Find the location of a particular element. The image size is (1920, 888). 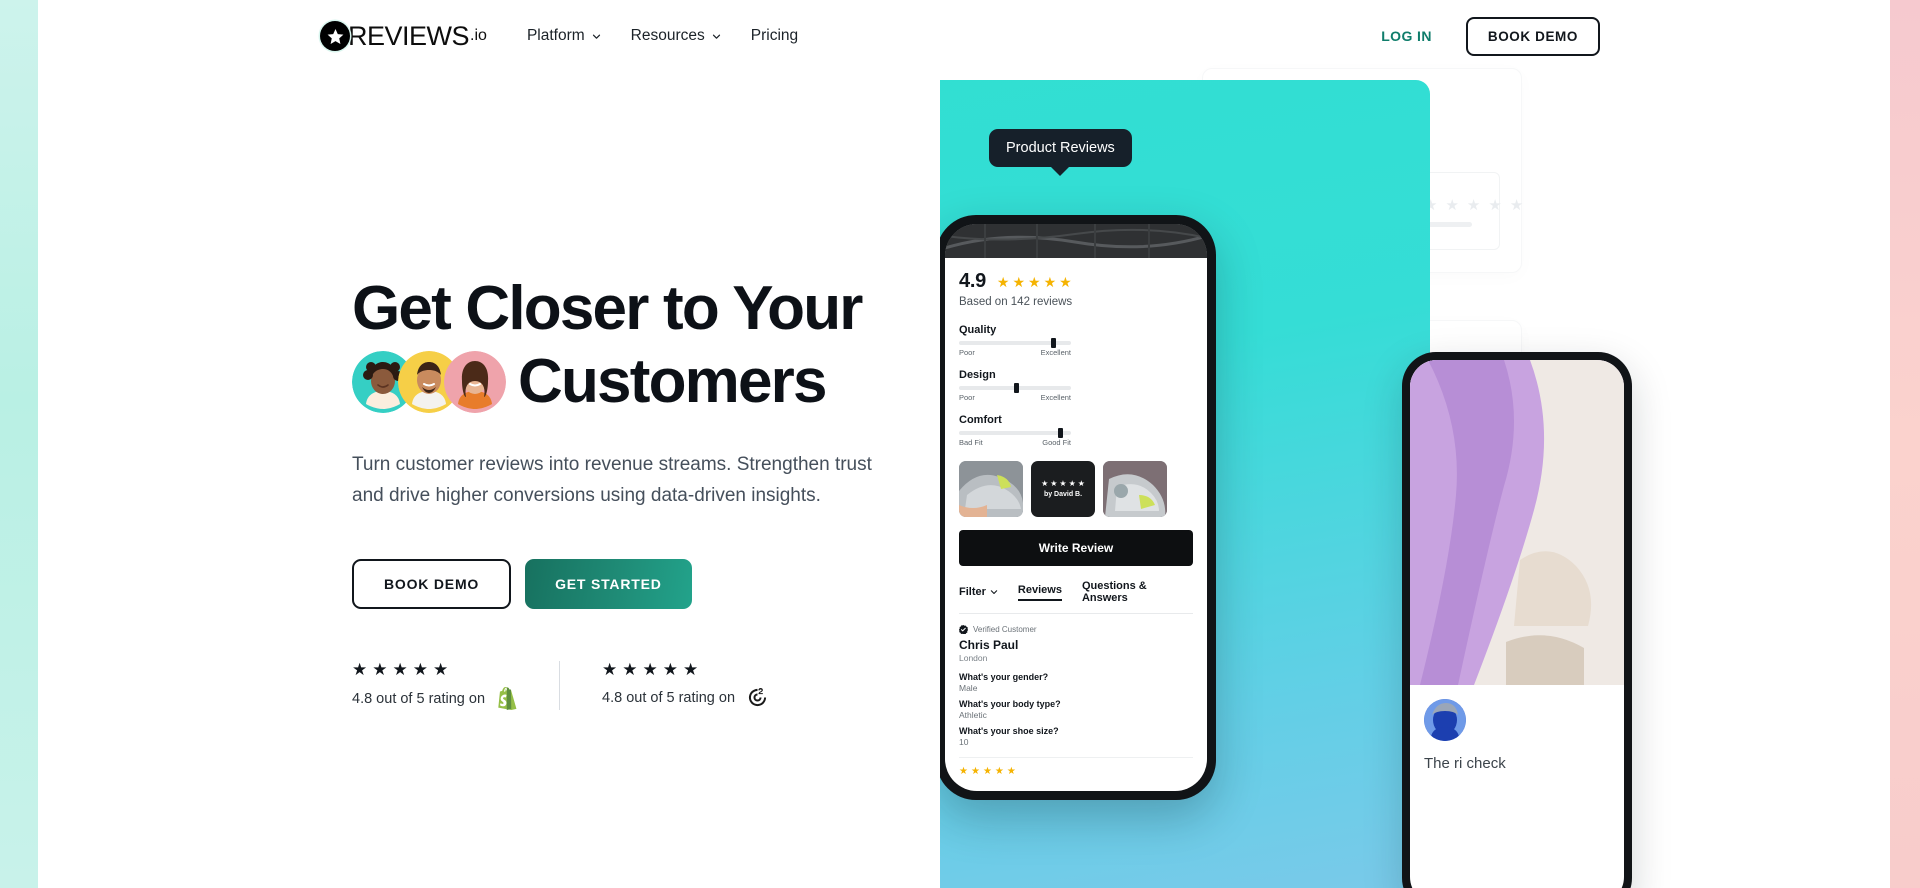

avatar-woman is located at coordinates (475, 382).